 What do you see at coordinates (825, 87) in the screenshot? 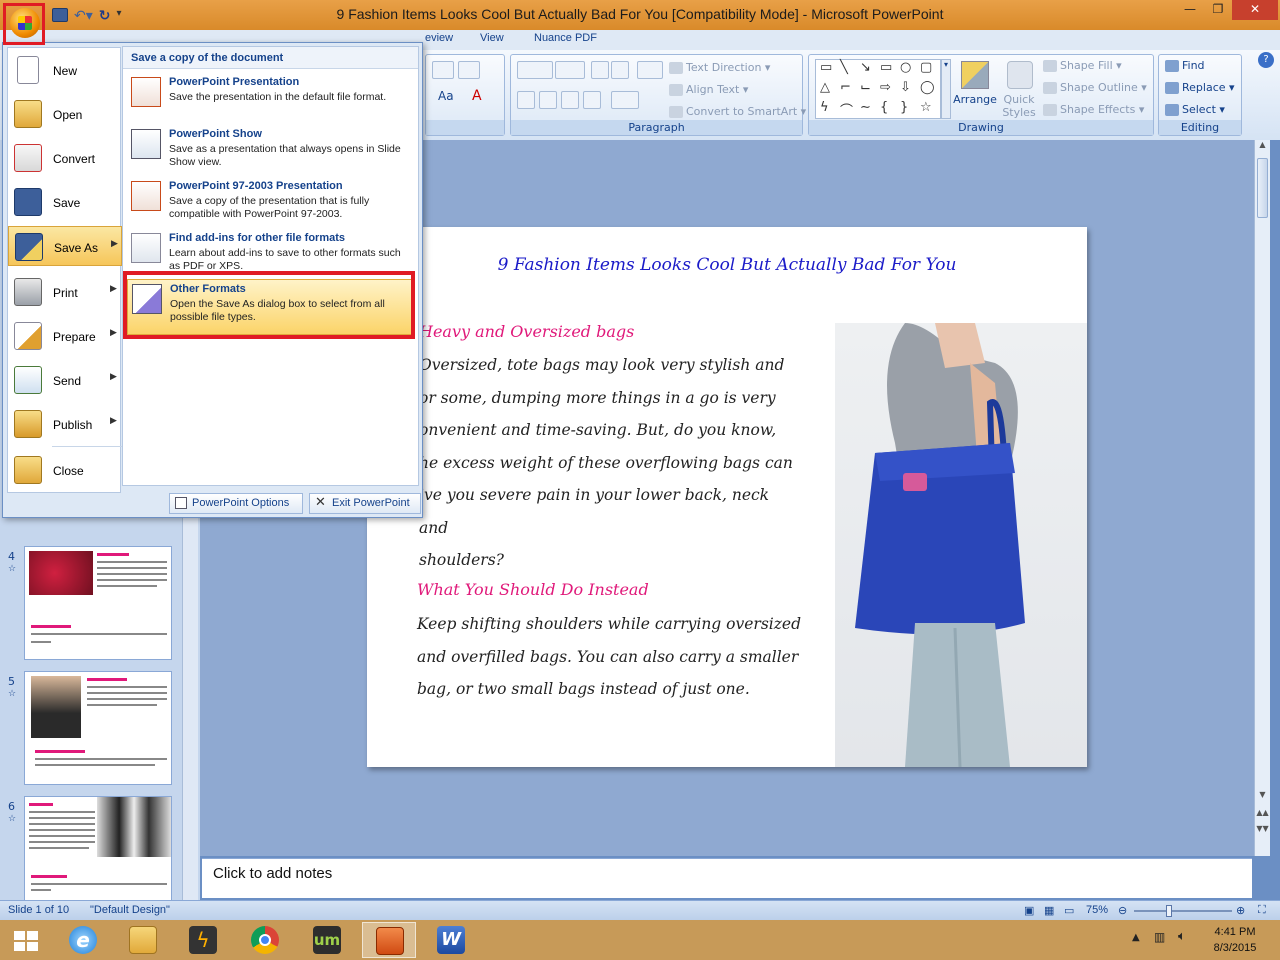
I see `triangle-shape-icon: △` at bounding box center [825, 87].